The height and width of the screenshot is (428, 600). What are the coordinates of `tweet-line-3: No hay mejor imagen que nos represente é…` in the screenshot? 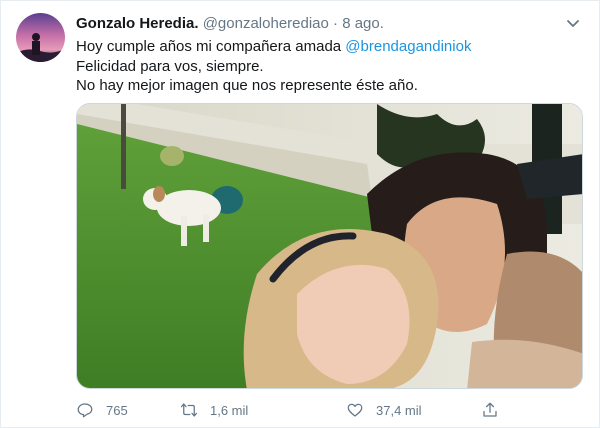 It's located at (247, 85).